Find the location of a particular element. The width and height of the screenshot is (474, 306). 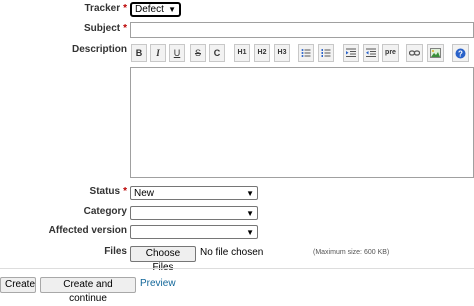

heading-2-button: H2 is located at coordinates (262, 53).